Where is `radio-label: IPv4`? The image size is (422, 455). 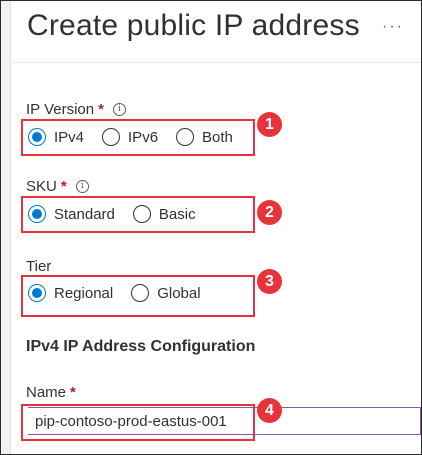
radio-label: IPv4 is located at coordinates (69, 137).